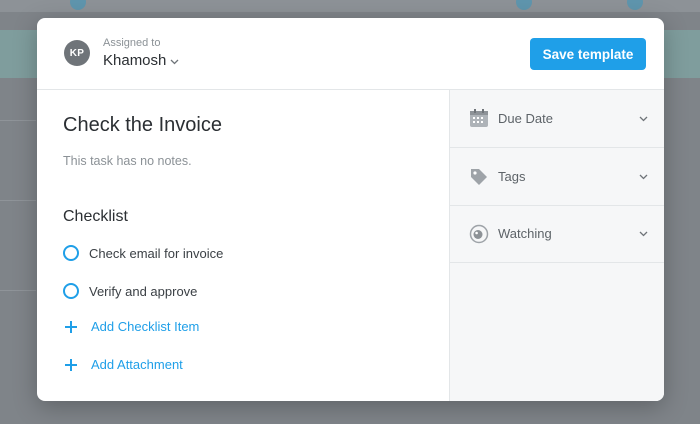  Describe the element at coordinates (127, 161) in the screenshot. I see `task-notes: This task has no notes.` at that location.